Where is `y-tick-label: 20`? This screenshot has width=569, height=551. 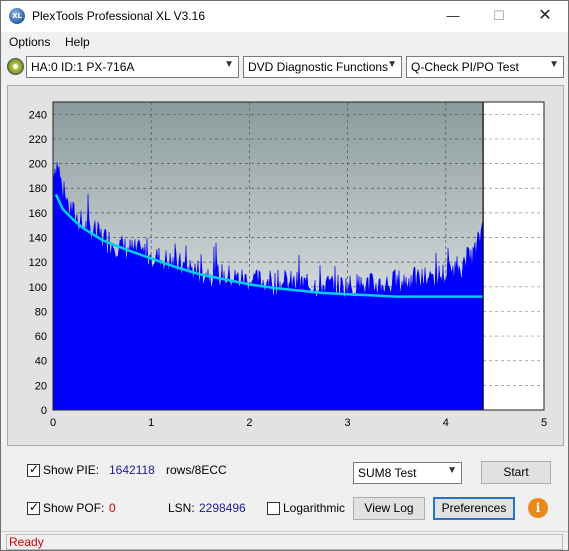
y-tick-label: 20 is located at coordinates (41, 386).